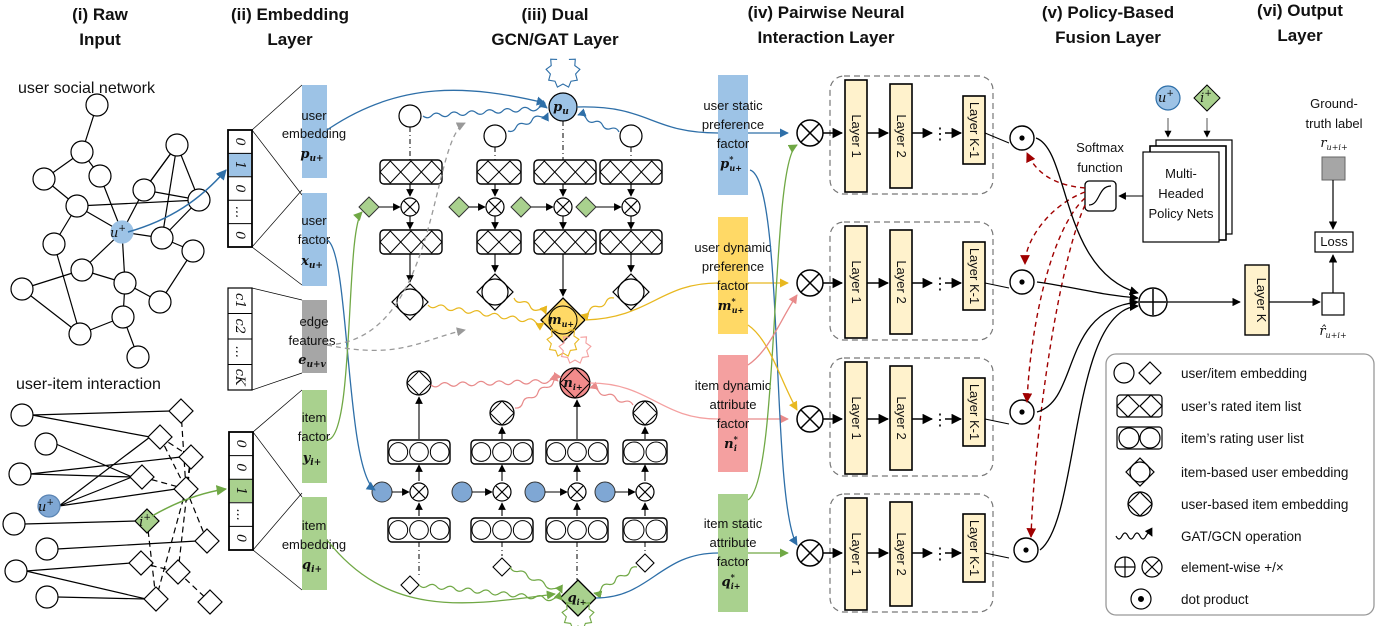 Image resolution: width=1380 pixels, height=626 pixels. Describe the element at coordinates (100, 39) in the screenshot. I see `header-raw-input-line2: Input` at that location.